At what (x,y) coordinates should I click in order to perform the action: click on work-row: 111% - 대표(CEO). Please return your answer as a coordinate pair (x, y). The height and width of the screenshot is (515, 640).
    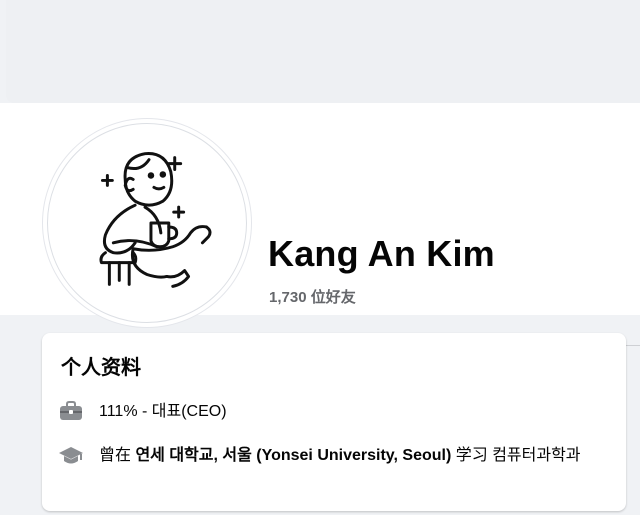
    Looking at the image, I should click on (142, 412).